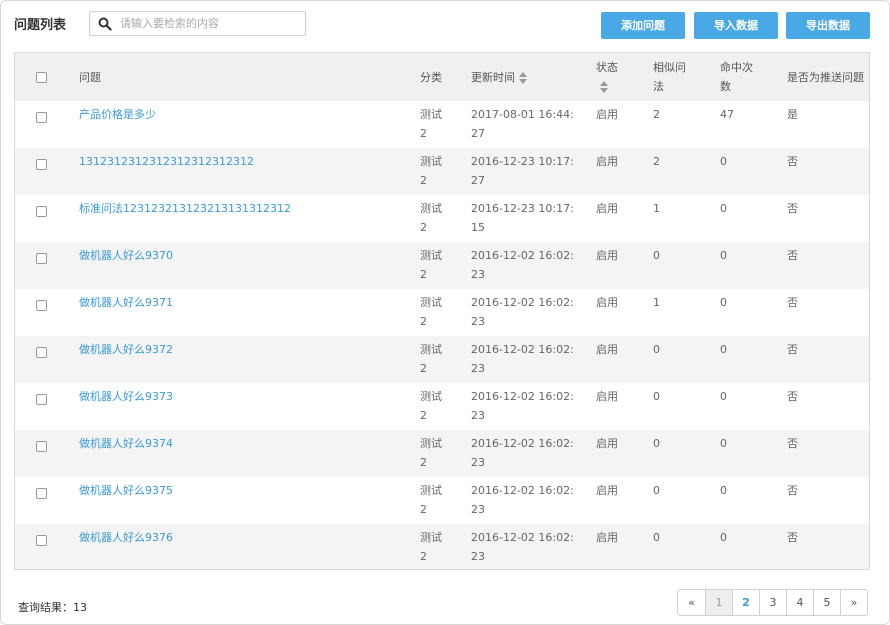 The height and width of the screenshot is (625, 890). What do you see at coordinates (126, 396) in the screenshot?
I see `question-link: 做机器人好么9373` at bounding box center [126, 396].